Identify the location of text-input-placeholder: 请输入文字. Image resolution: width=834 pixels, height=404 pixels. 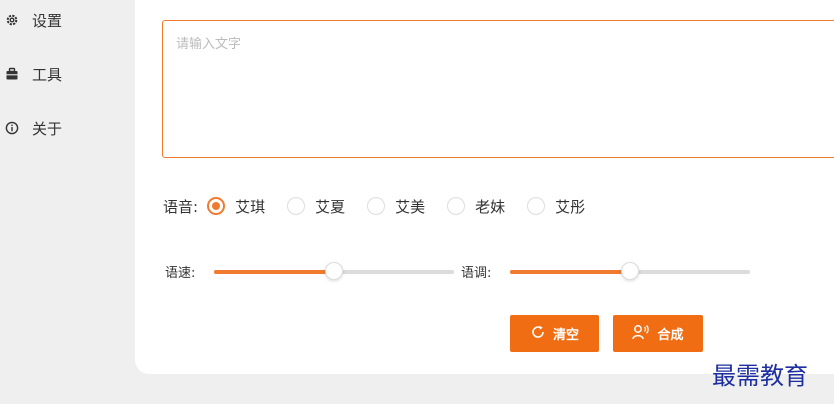
(209, 44).